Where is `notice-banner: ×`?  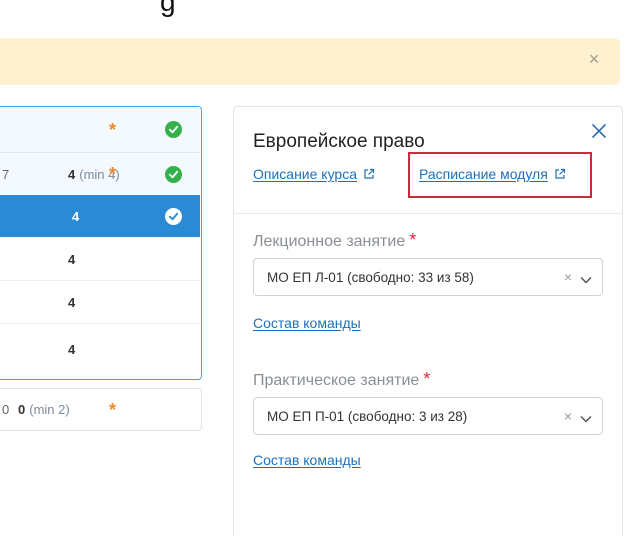 notice-banner: × is located at coordinates (310, 61).